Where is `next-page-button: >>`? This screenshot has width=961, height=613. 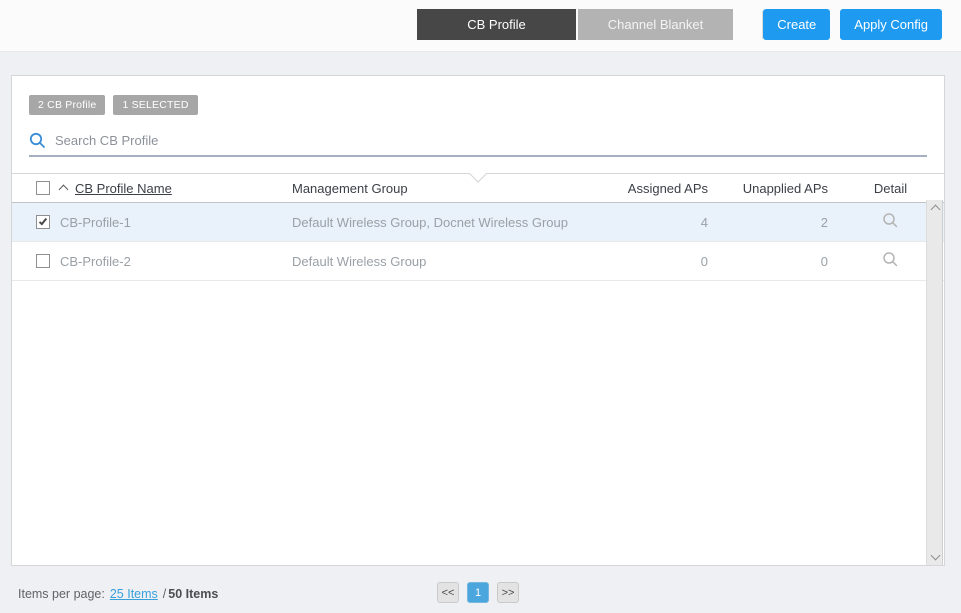 next-page-button: >> is located at coordinates (508, 592).